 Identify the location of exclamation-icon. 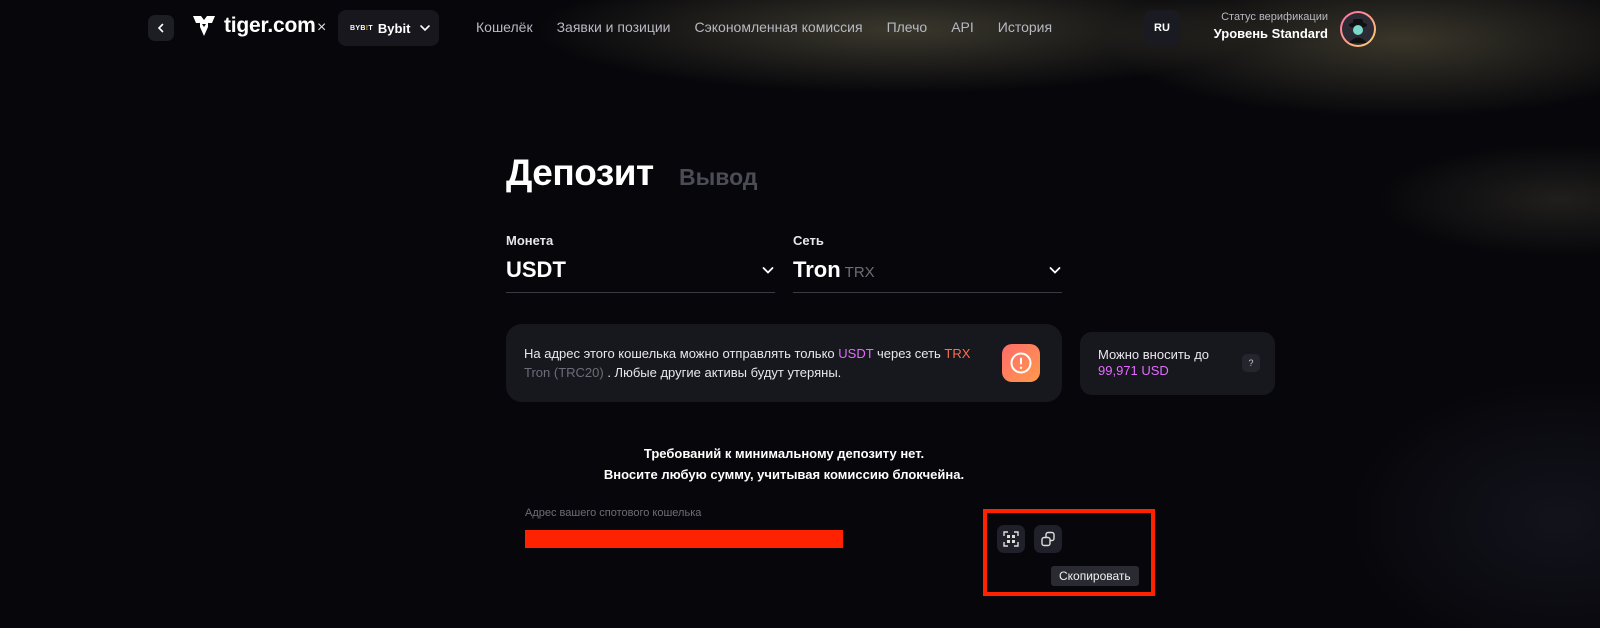
(1021, 363).